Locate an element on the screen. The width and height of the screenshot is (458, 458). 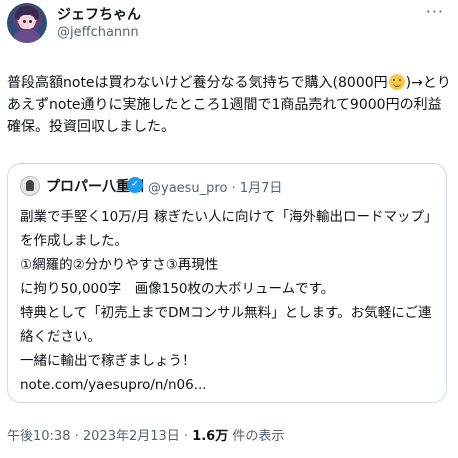
author-handle: @jeffchannn is located at coordinates (98, 32).